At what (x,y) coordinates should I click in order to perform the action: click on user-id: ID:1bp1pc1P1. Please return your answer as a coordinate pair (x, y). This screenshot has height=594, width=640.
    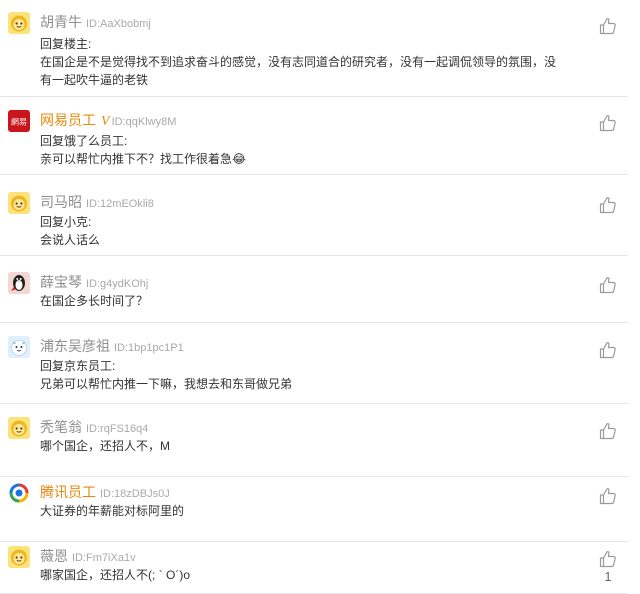
    Looking at the image, I should click on (149, 348).